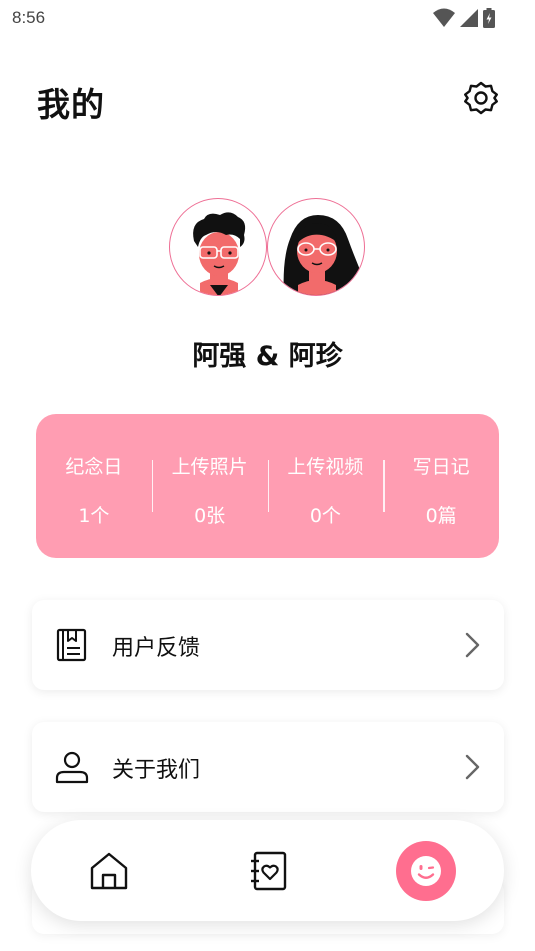 The width and height of the screenshot is (535, 951). I want to click on male-avatar-illustration, so click(219, 253).